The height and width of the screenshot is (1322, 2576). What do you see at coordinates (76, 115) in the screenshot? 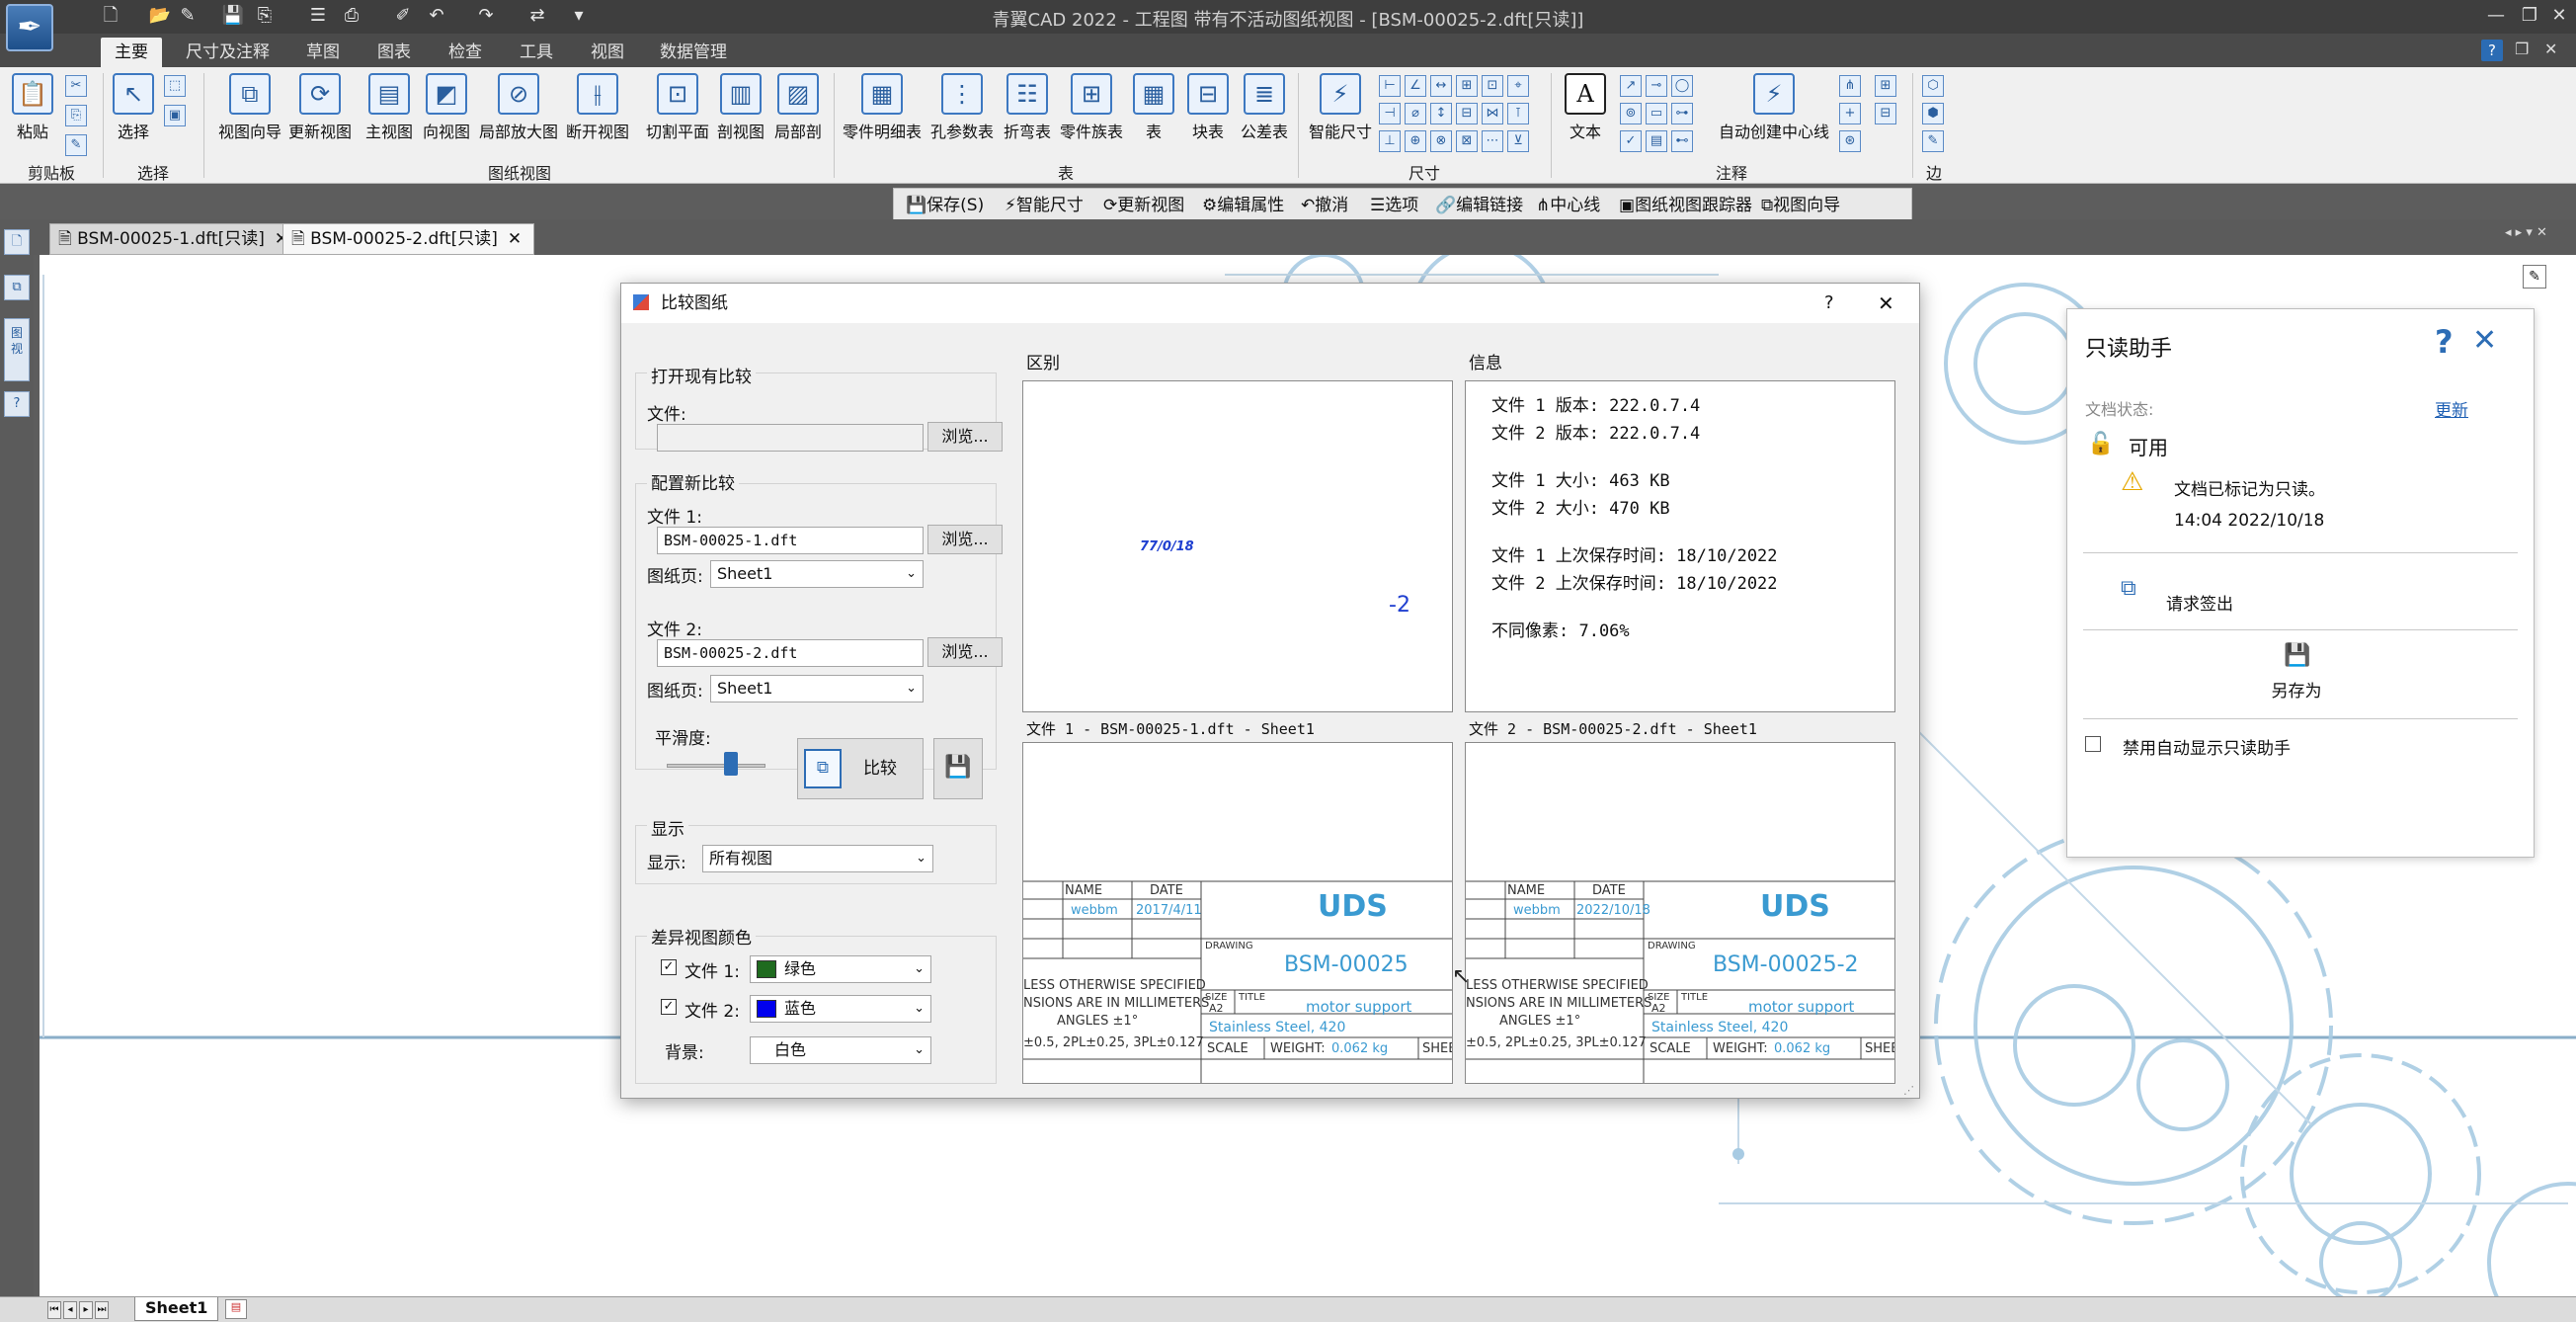
I see `copy-icon: ⎘` at bounding box center [76, 115].